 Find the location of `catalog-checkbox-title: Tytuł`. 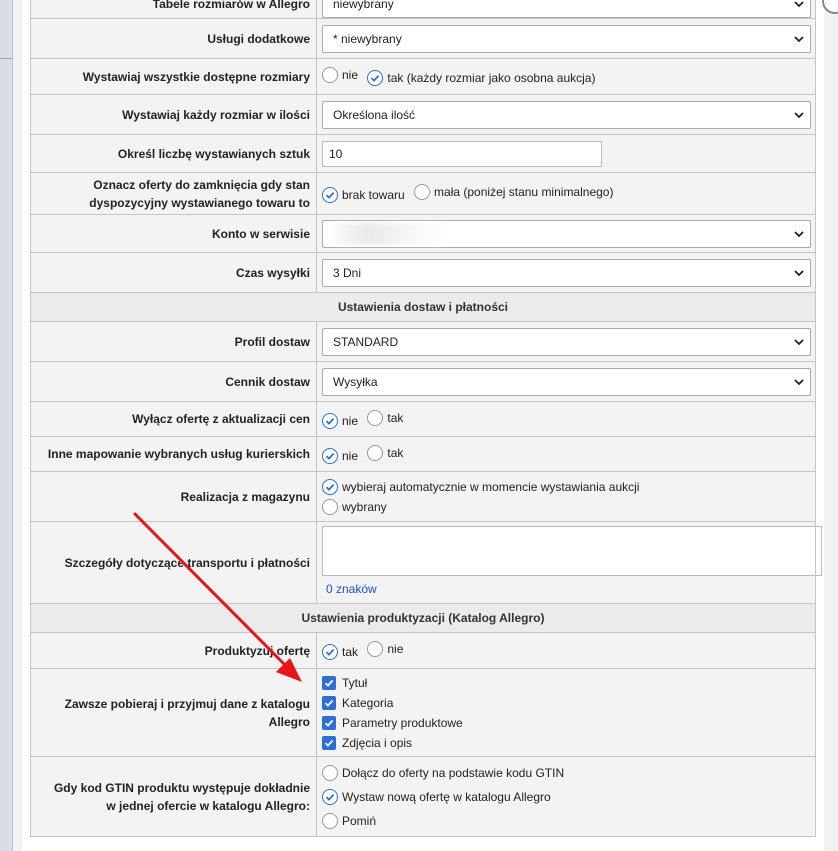

catalog-checkbox-title: Tytuł is located at coordinates (566, 683).